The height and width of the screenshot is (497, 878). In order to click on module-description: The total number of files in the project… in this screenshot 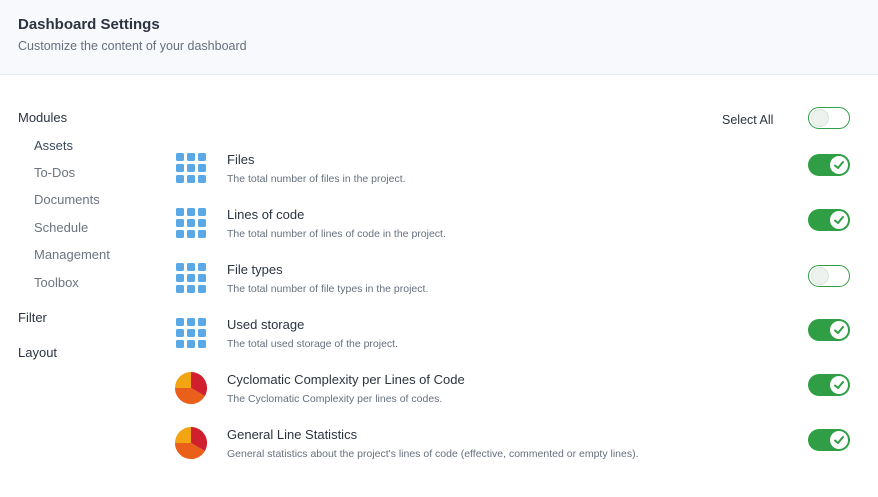, I will do `click(316, 179)`.